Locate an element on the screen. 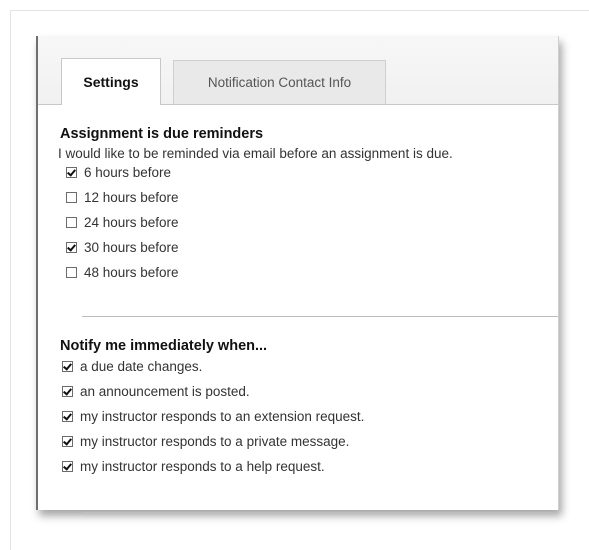  reminder-option-12h: 12 hours before is located at coordinates (122, 197).